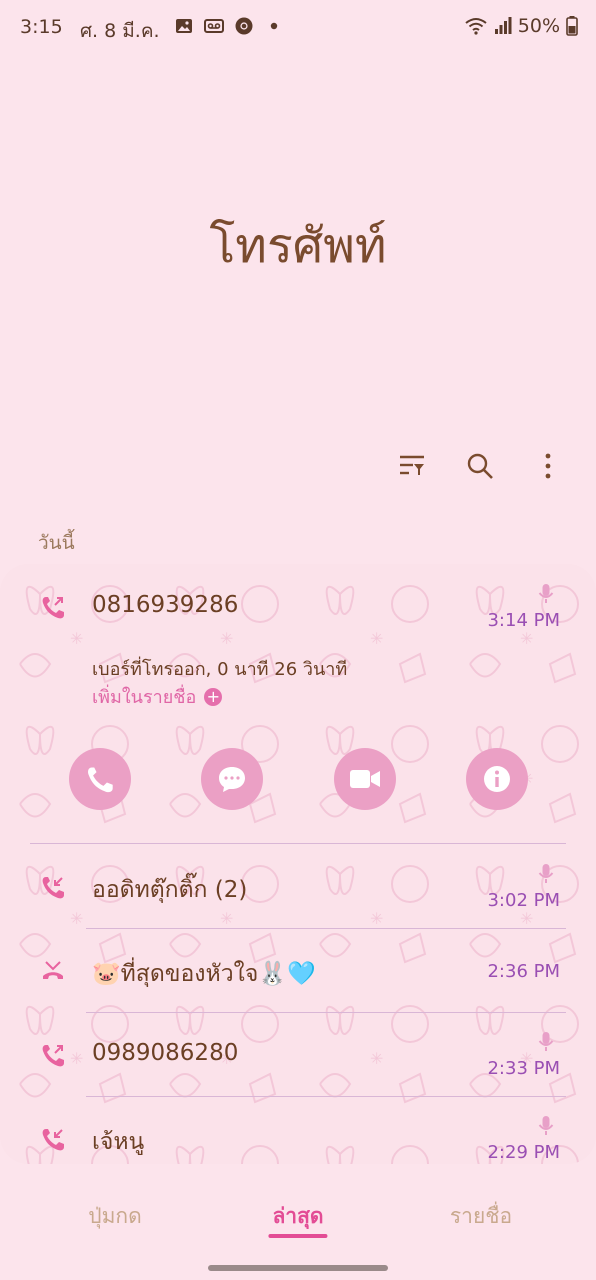  What do you see at coordinates (298, 1268) in the screenshot?
I see `home-indicator` at bounding box center [298, 1268].